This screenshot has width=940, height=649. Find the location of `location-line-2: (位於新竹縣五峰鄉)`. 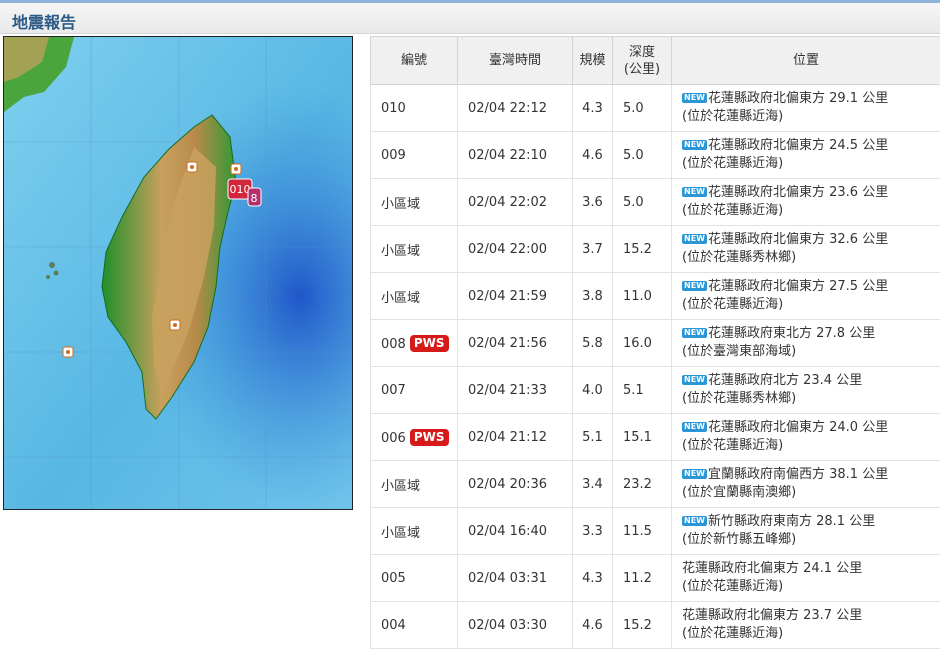

location-line-2: (位於新竹縣五峰鄉) is located at coordinates (811, 540).